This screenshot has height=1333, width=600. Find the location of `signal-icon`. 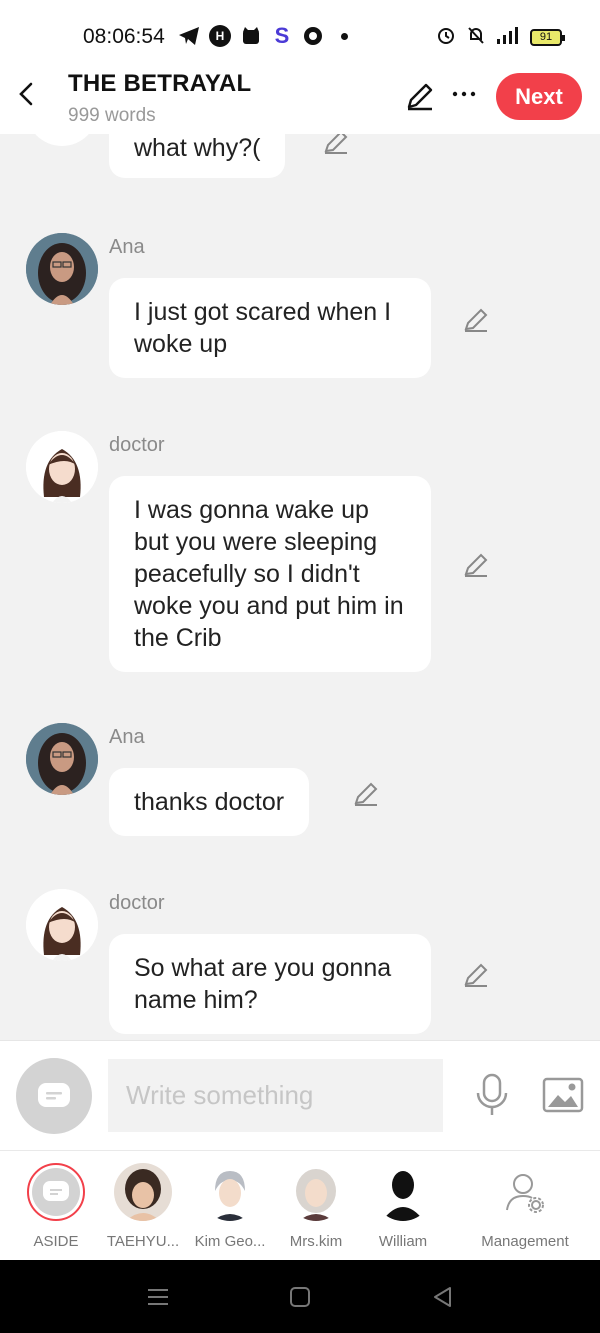

signal-icon is located at coordinates (508, 37).